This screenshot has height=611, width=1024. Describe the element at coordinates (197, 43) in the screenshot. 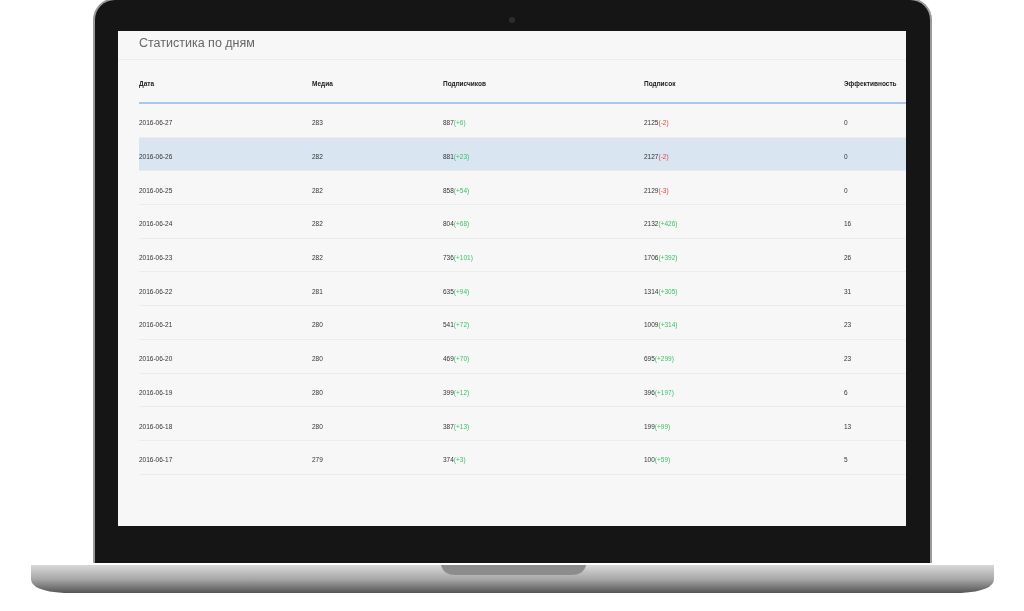

I see `page-title: Статистика по дням` at that location.